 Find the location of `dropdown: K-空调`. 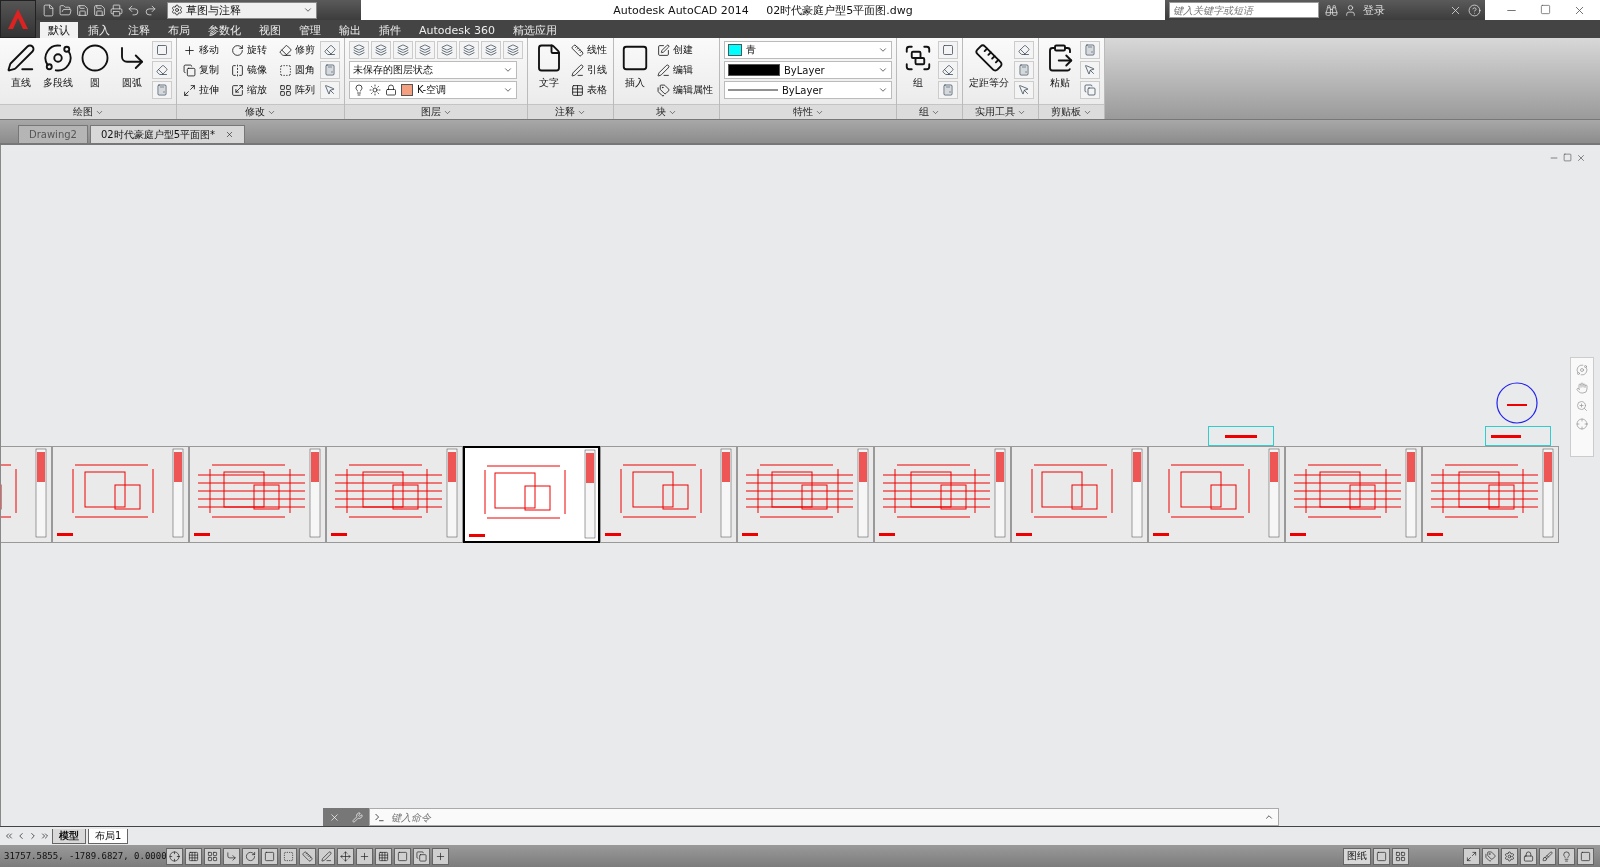

dropdown: K-空调 is located at coordinates (433, 90).